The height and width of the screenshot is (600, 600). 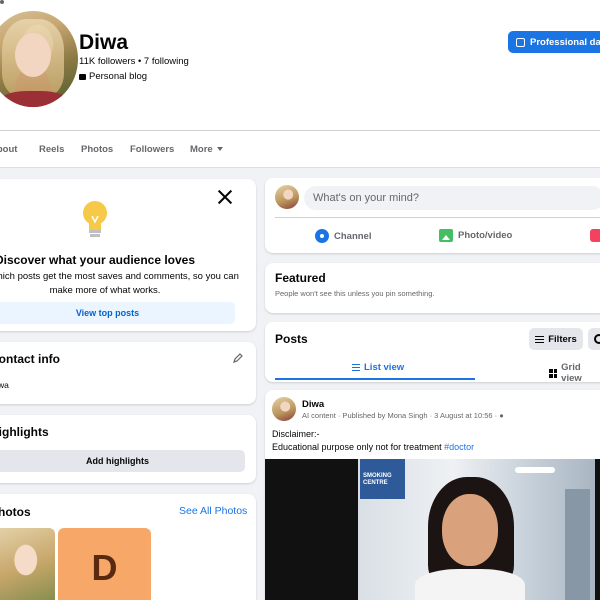 What do you see at coordinates (565, 42) in the screenshot?
I see `professional-dashboard-label: Professional dashboard` at bounding box center [565, 42].